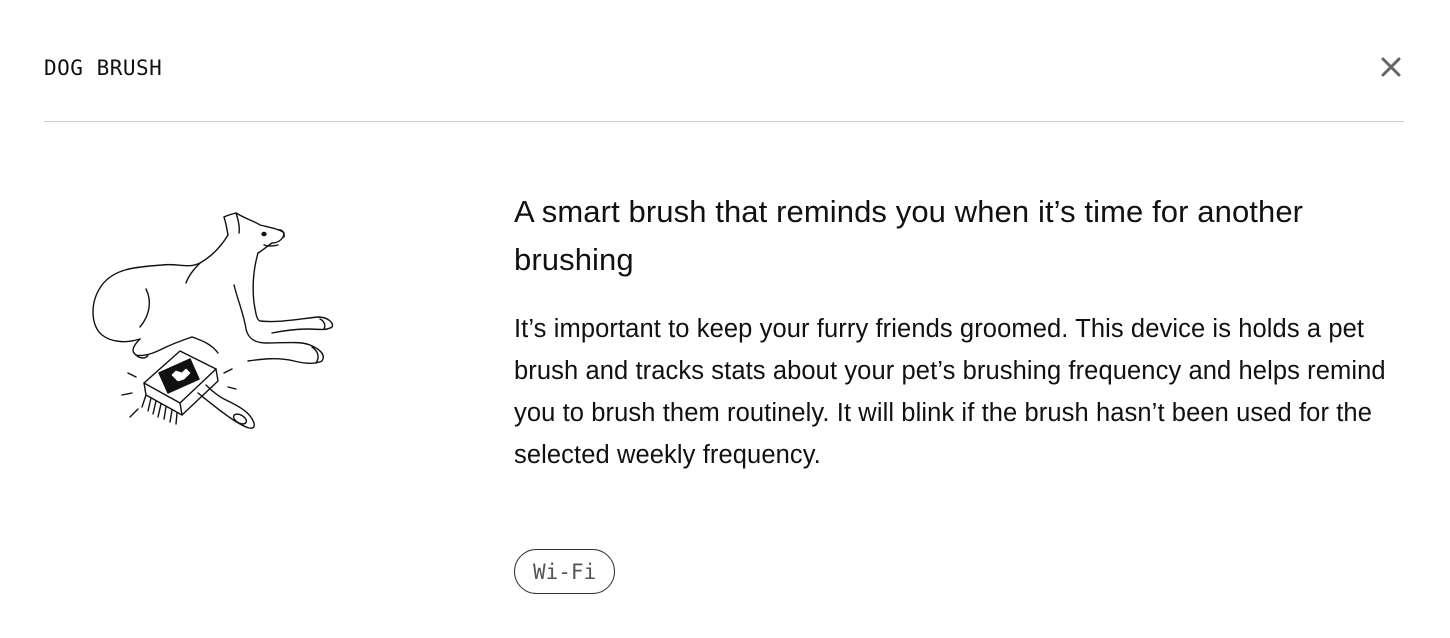  Describe the element at coordinates (565, 571) in the screenshot. I see `tag-wifi: Wi-Fi` at that location.